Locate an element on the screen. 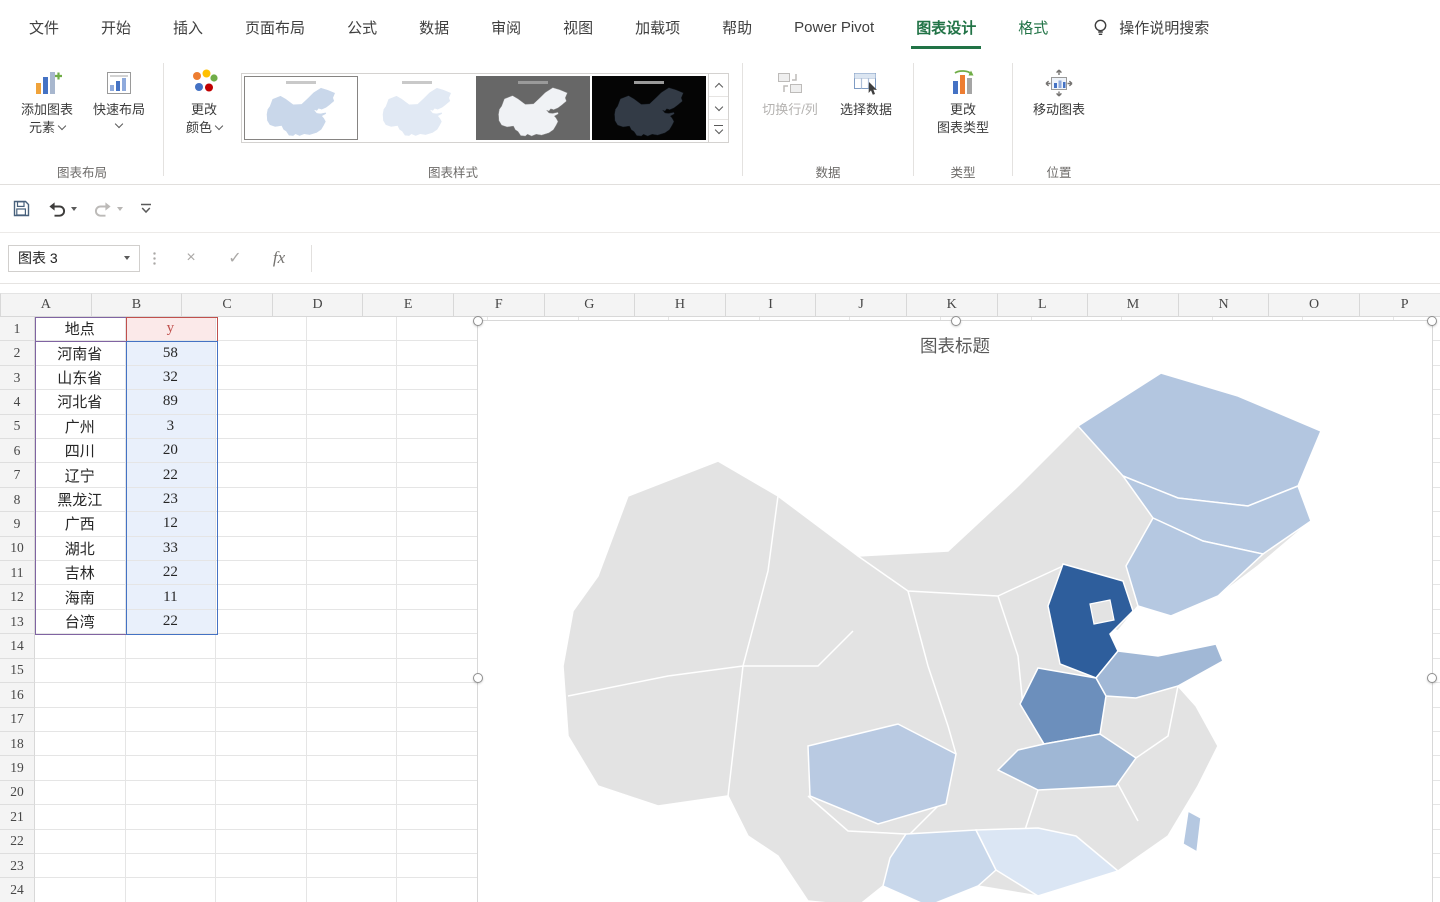  cell-E5 is located at coordinates (442, 427).